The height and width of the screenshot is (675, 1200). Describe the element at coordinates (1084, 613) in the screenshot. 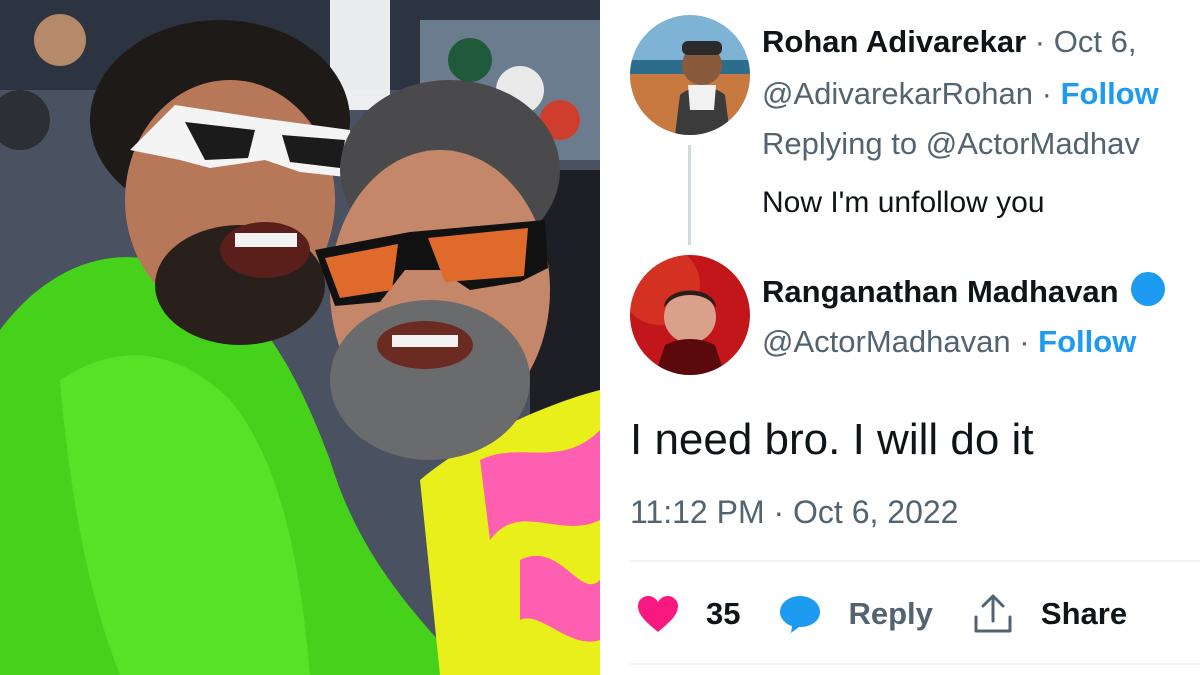

I see `share-label: Share` at that location.